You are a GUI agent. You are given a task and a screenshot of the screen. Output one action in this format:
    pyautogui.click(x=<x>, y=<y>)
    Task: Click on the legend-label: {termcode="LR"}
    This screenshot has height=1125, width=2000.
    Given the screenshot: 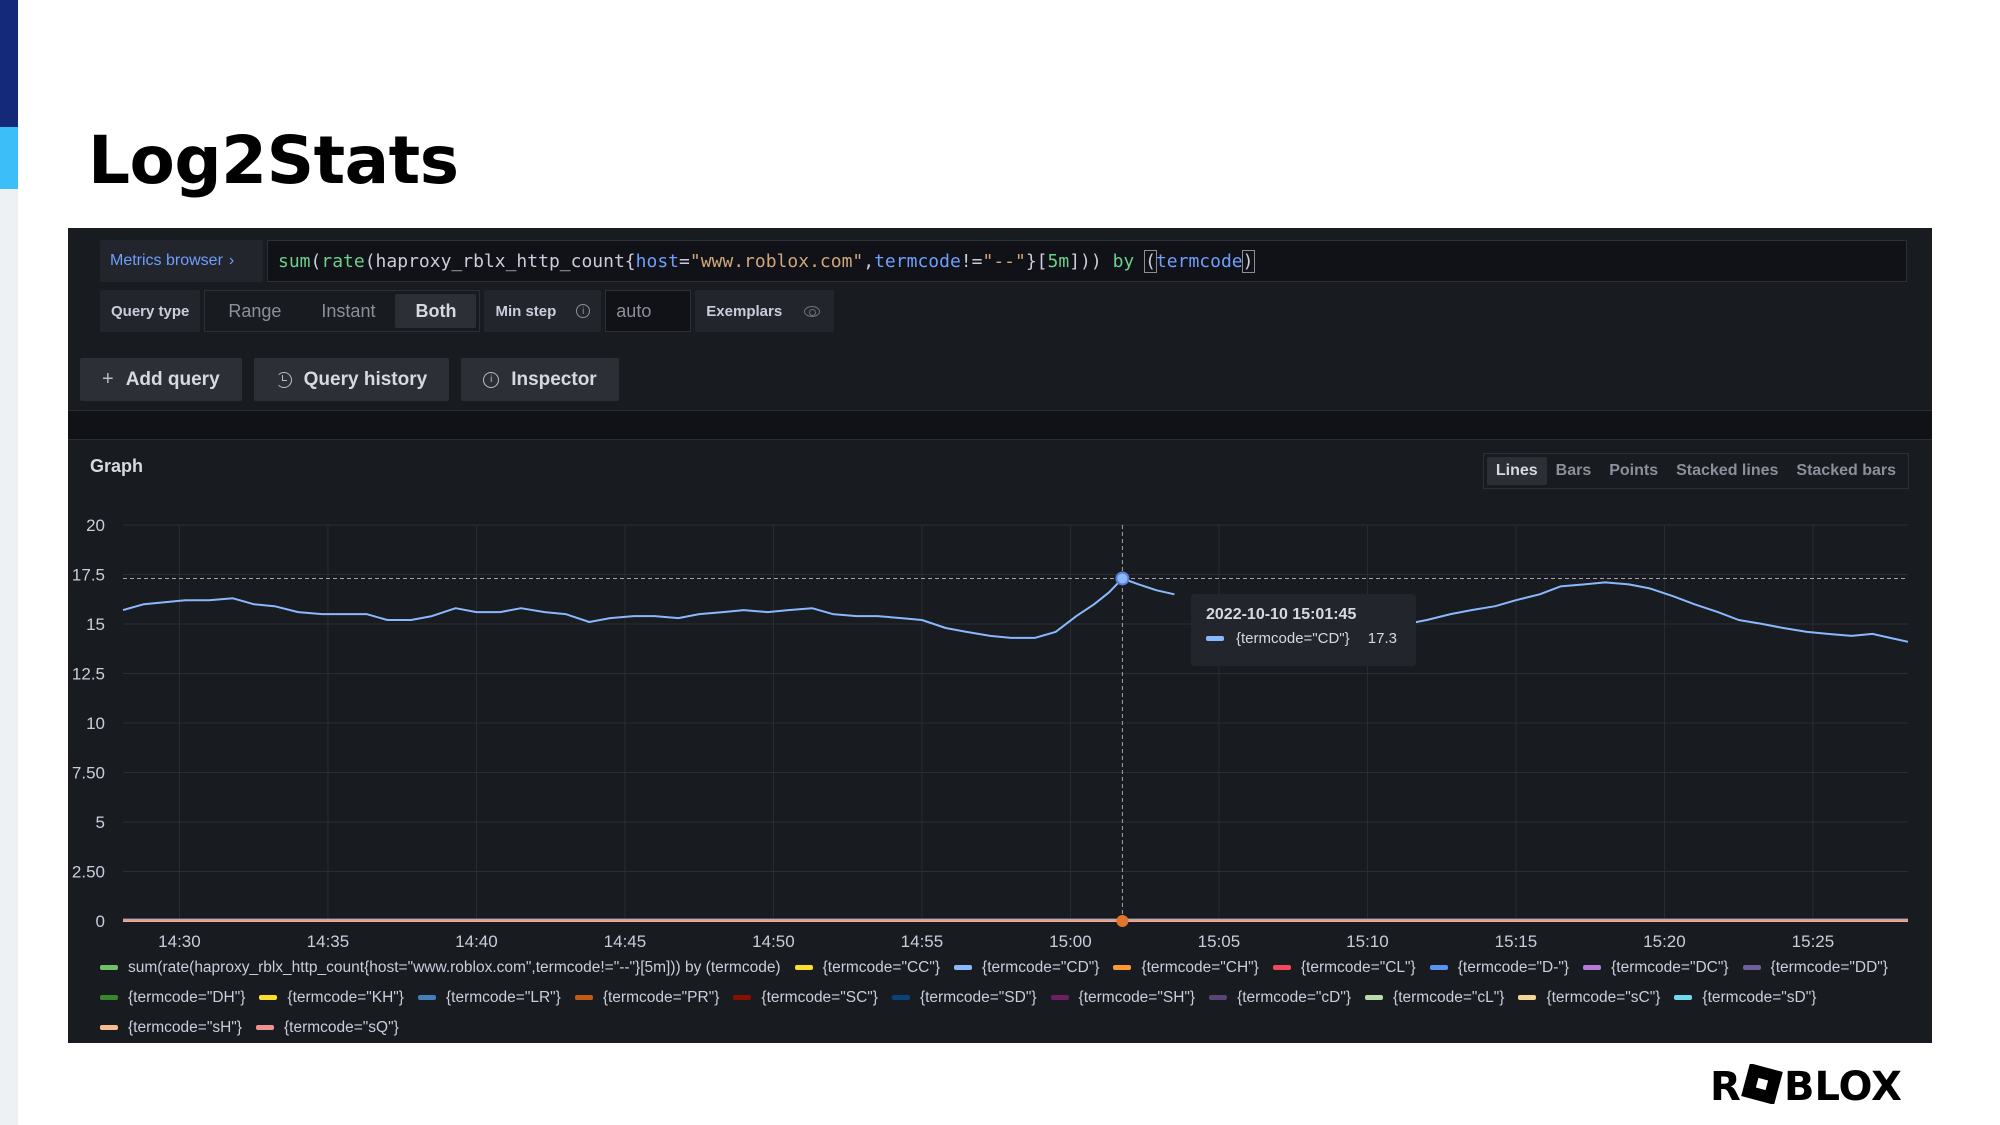 What is the action you would take?
    pyautogui.click(x=503, y=997)
    